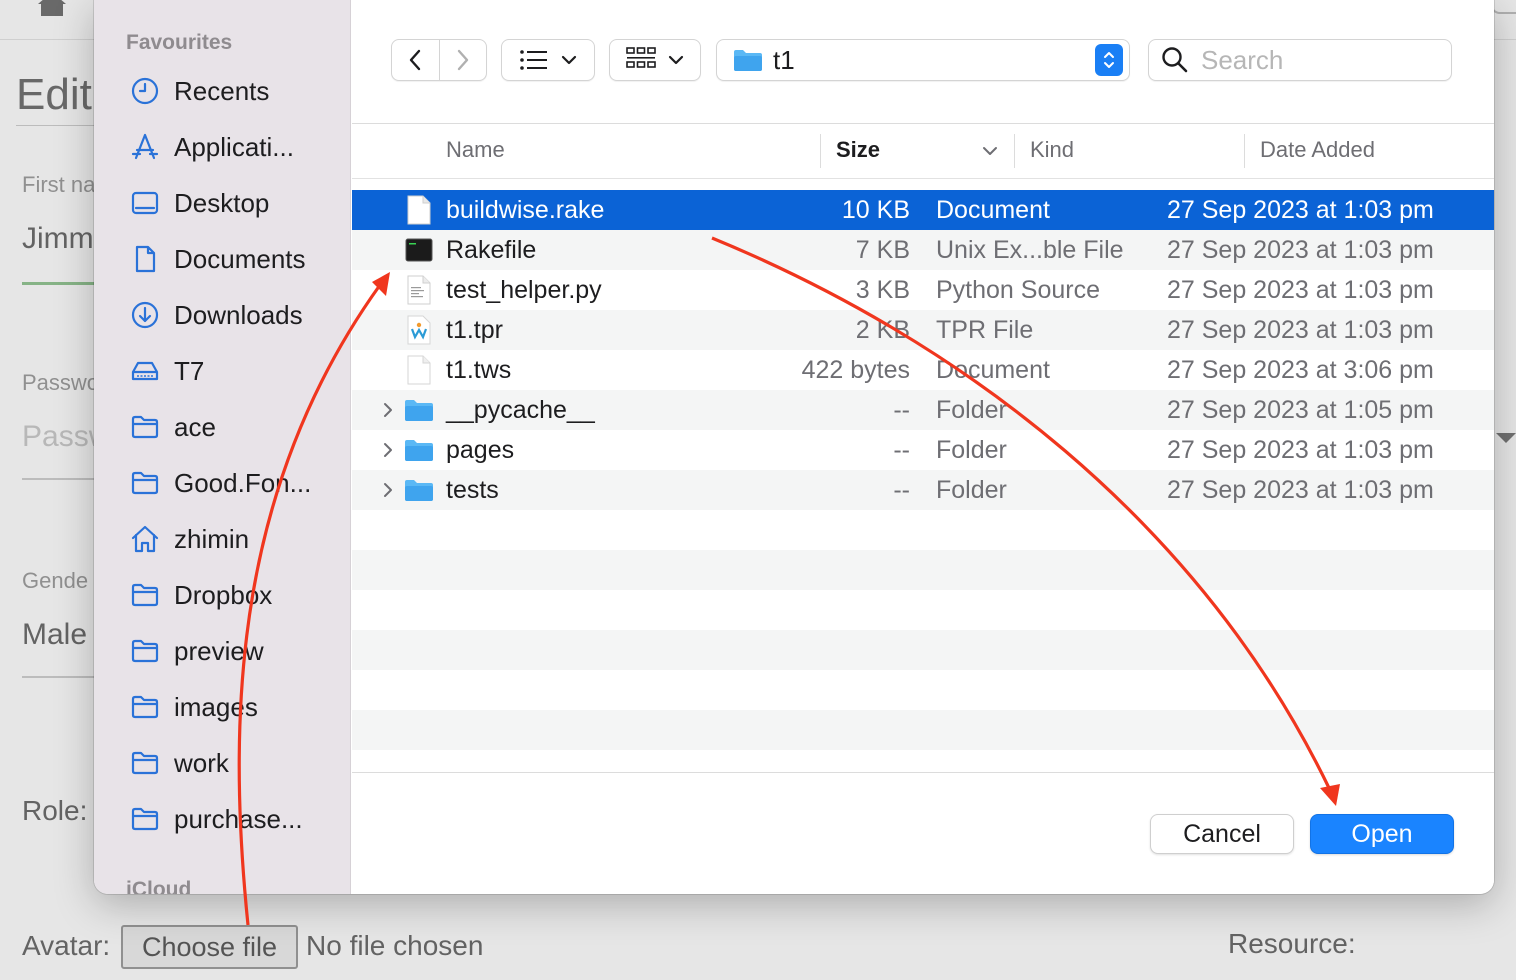 Image resolution: width=1516 pixels, height=980 pixels. I want to click on file-kind: Python Source, so click(1018, 290).